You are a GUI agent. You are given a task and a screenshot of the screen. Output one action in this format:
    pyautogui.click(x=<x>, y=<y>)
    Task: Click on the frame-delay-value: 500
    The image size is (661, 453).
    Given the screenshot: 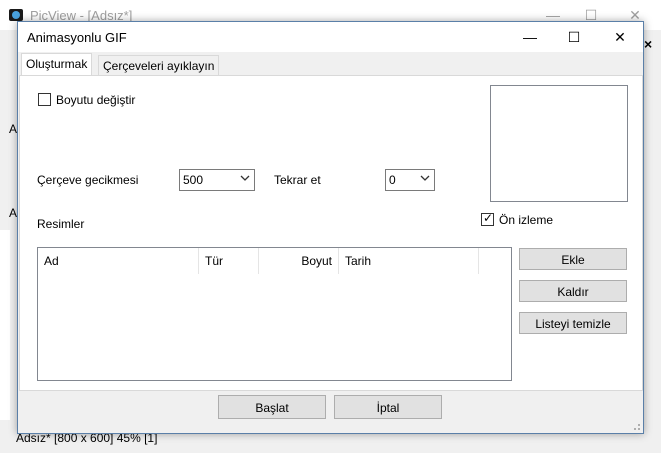 What is the action you would take?
    pyautogui.click(x=193, y=180)
    